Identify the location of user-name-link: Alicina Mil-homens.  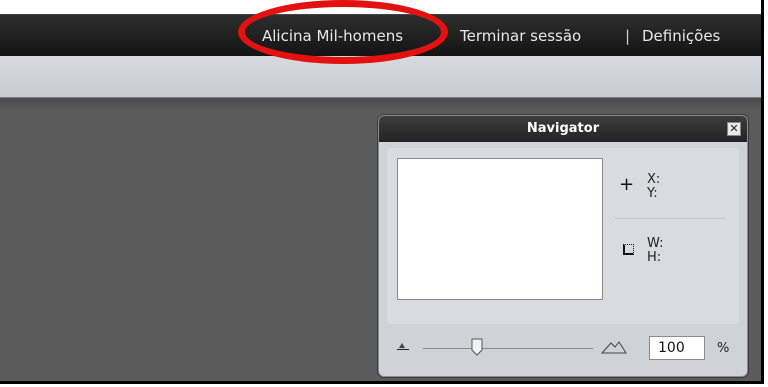
(332, 36).